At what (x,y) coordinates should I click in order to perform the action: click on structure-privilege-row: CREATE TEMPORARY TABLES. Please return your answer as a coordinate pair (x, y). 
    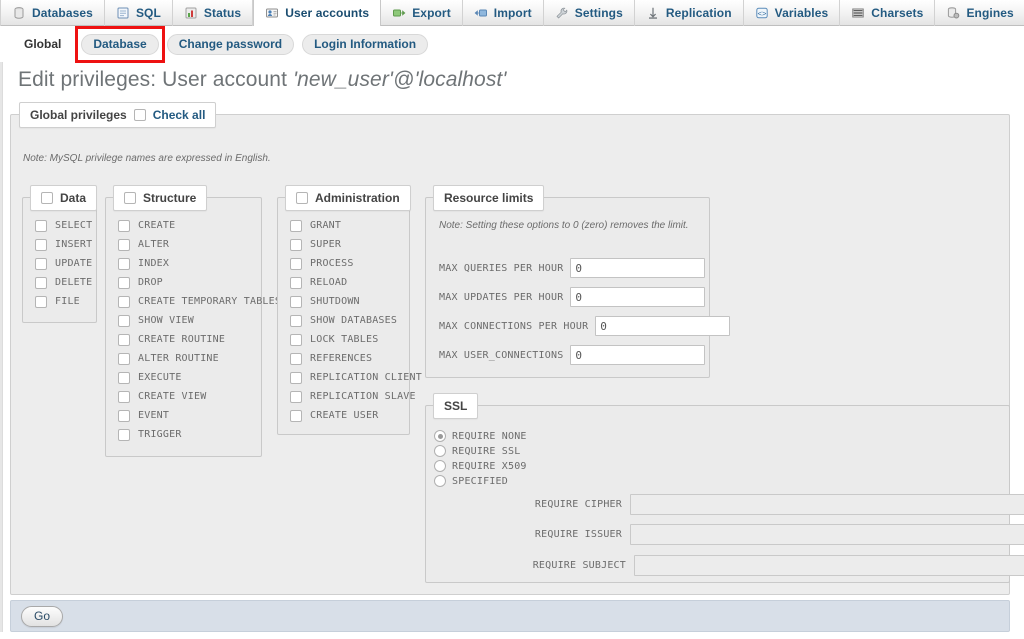
    Looking at the image, I should click on (193, 301).